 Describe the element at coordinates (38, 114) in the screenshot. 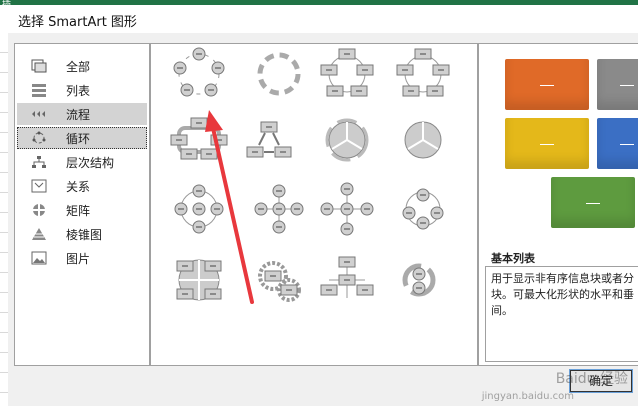

I see `process-icon` at that location.